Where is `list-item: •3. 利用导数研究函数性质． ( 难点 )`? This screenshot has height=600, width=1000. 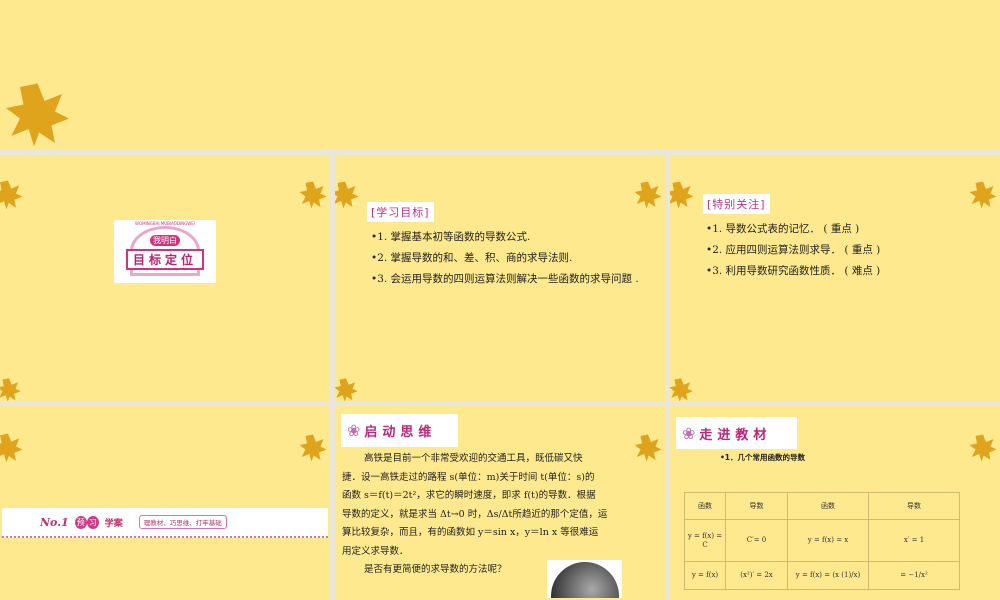 list-item: •3. 利用导数研究函数性质． ( 难点 ) is located at coordinates (793, 271).